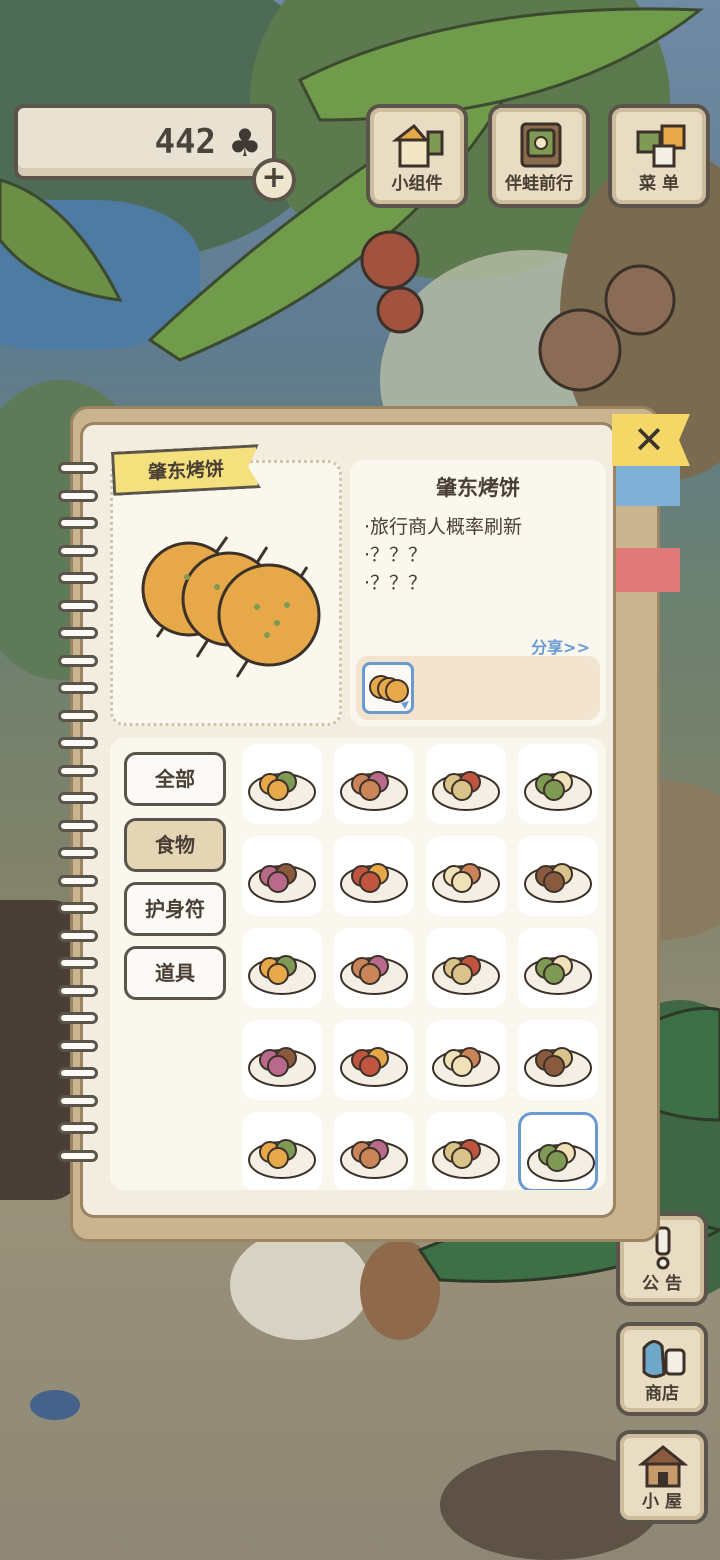 This screenshot has height=1560, width=720. I want to click on clover-icon: ♣, so click(244, 143).